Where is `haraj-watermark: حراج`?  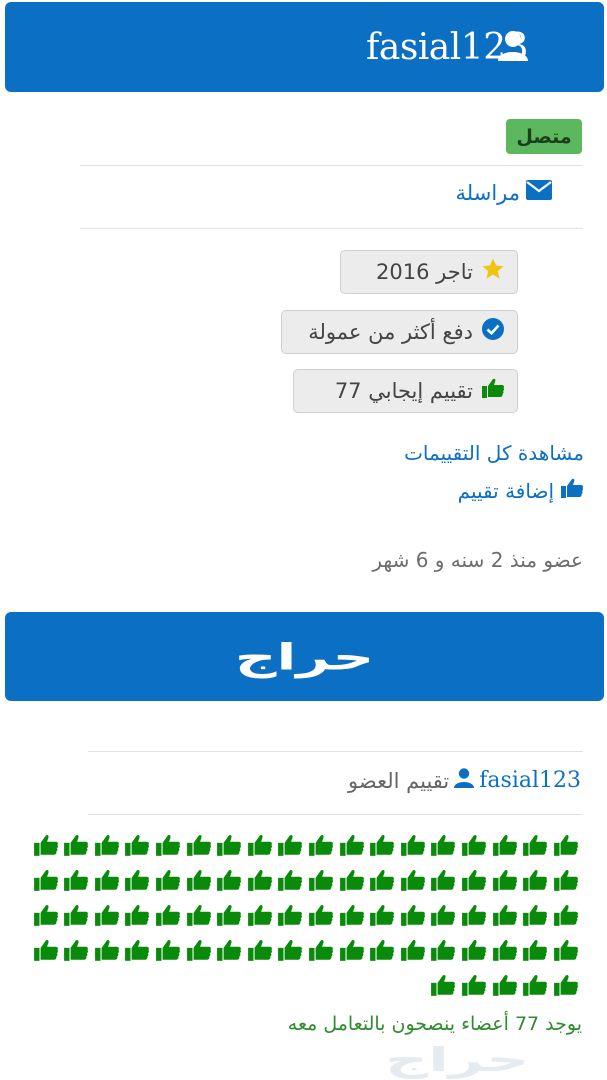 haraj-watermark: حراج is located at coordinates (458, 1060).